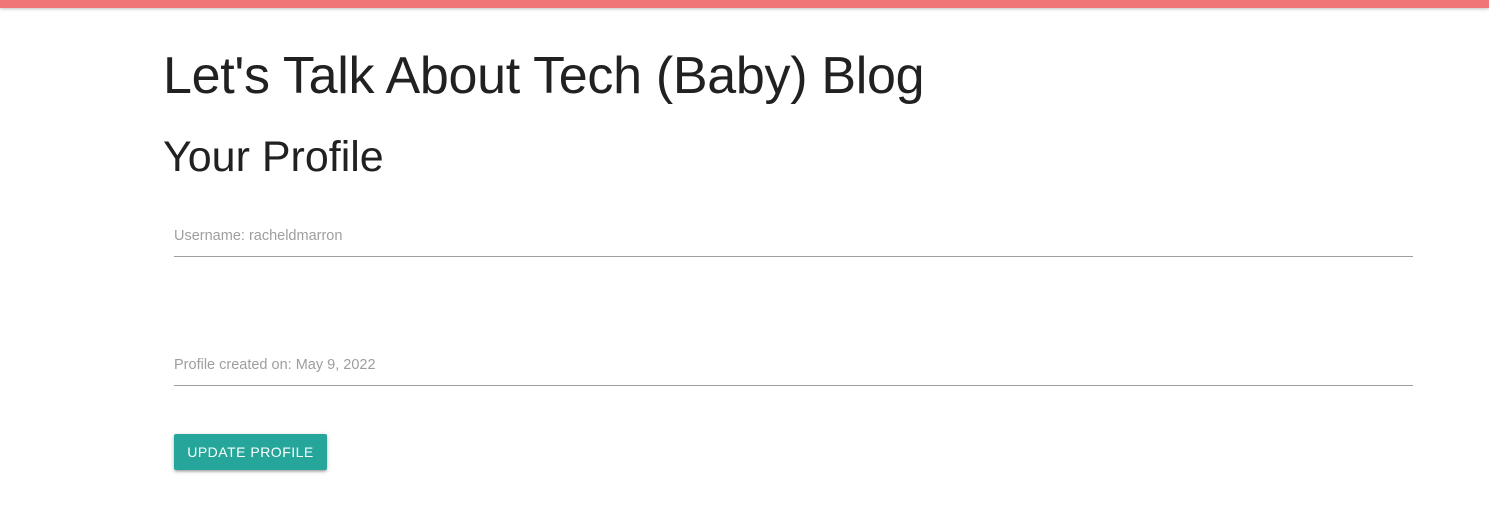  I want to click on profile-created-field: Profile created on: May 9, 2022, so click(793, 370).